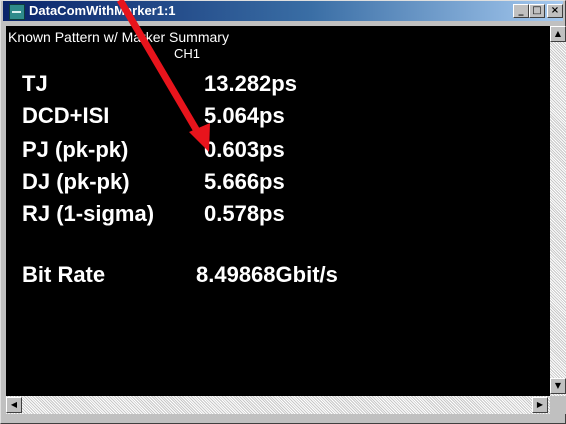 This screenshot has height=424, width=566. I want to click on scroll-left-icon: ◀, so click(14, 405).